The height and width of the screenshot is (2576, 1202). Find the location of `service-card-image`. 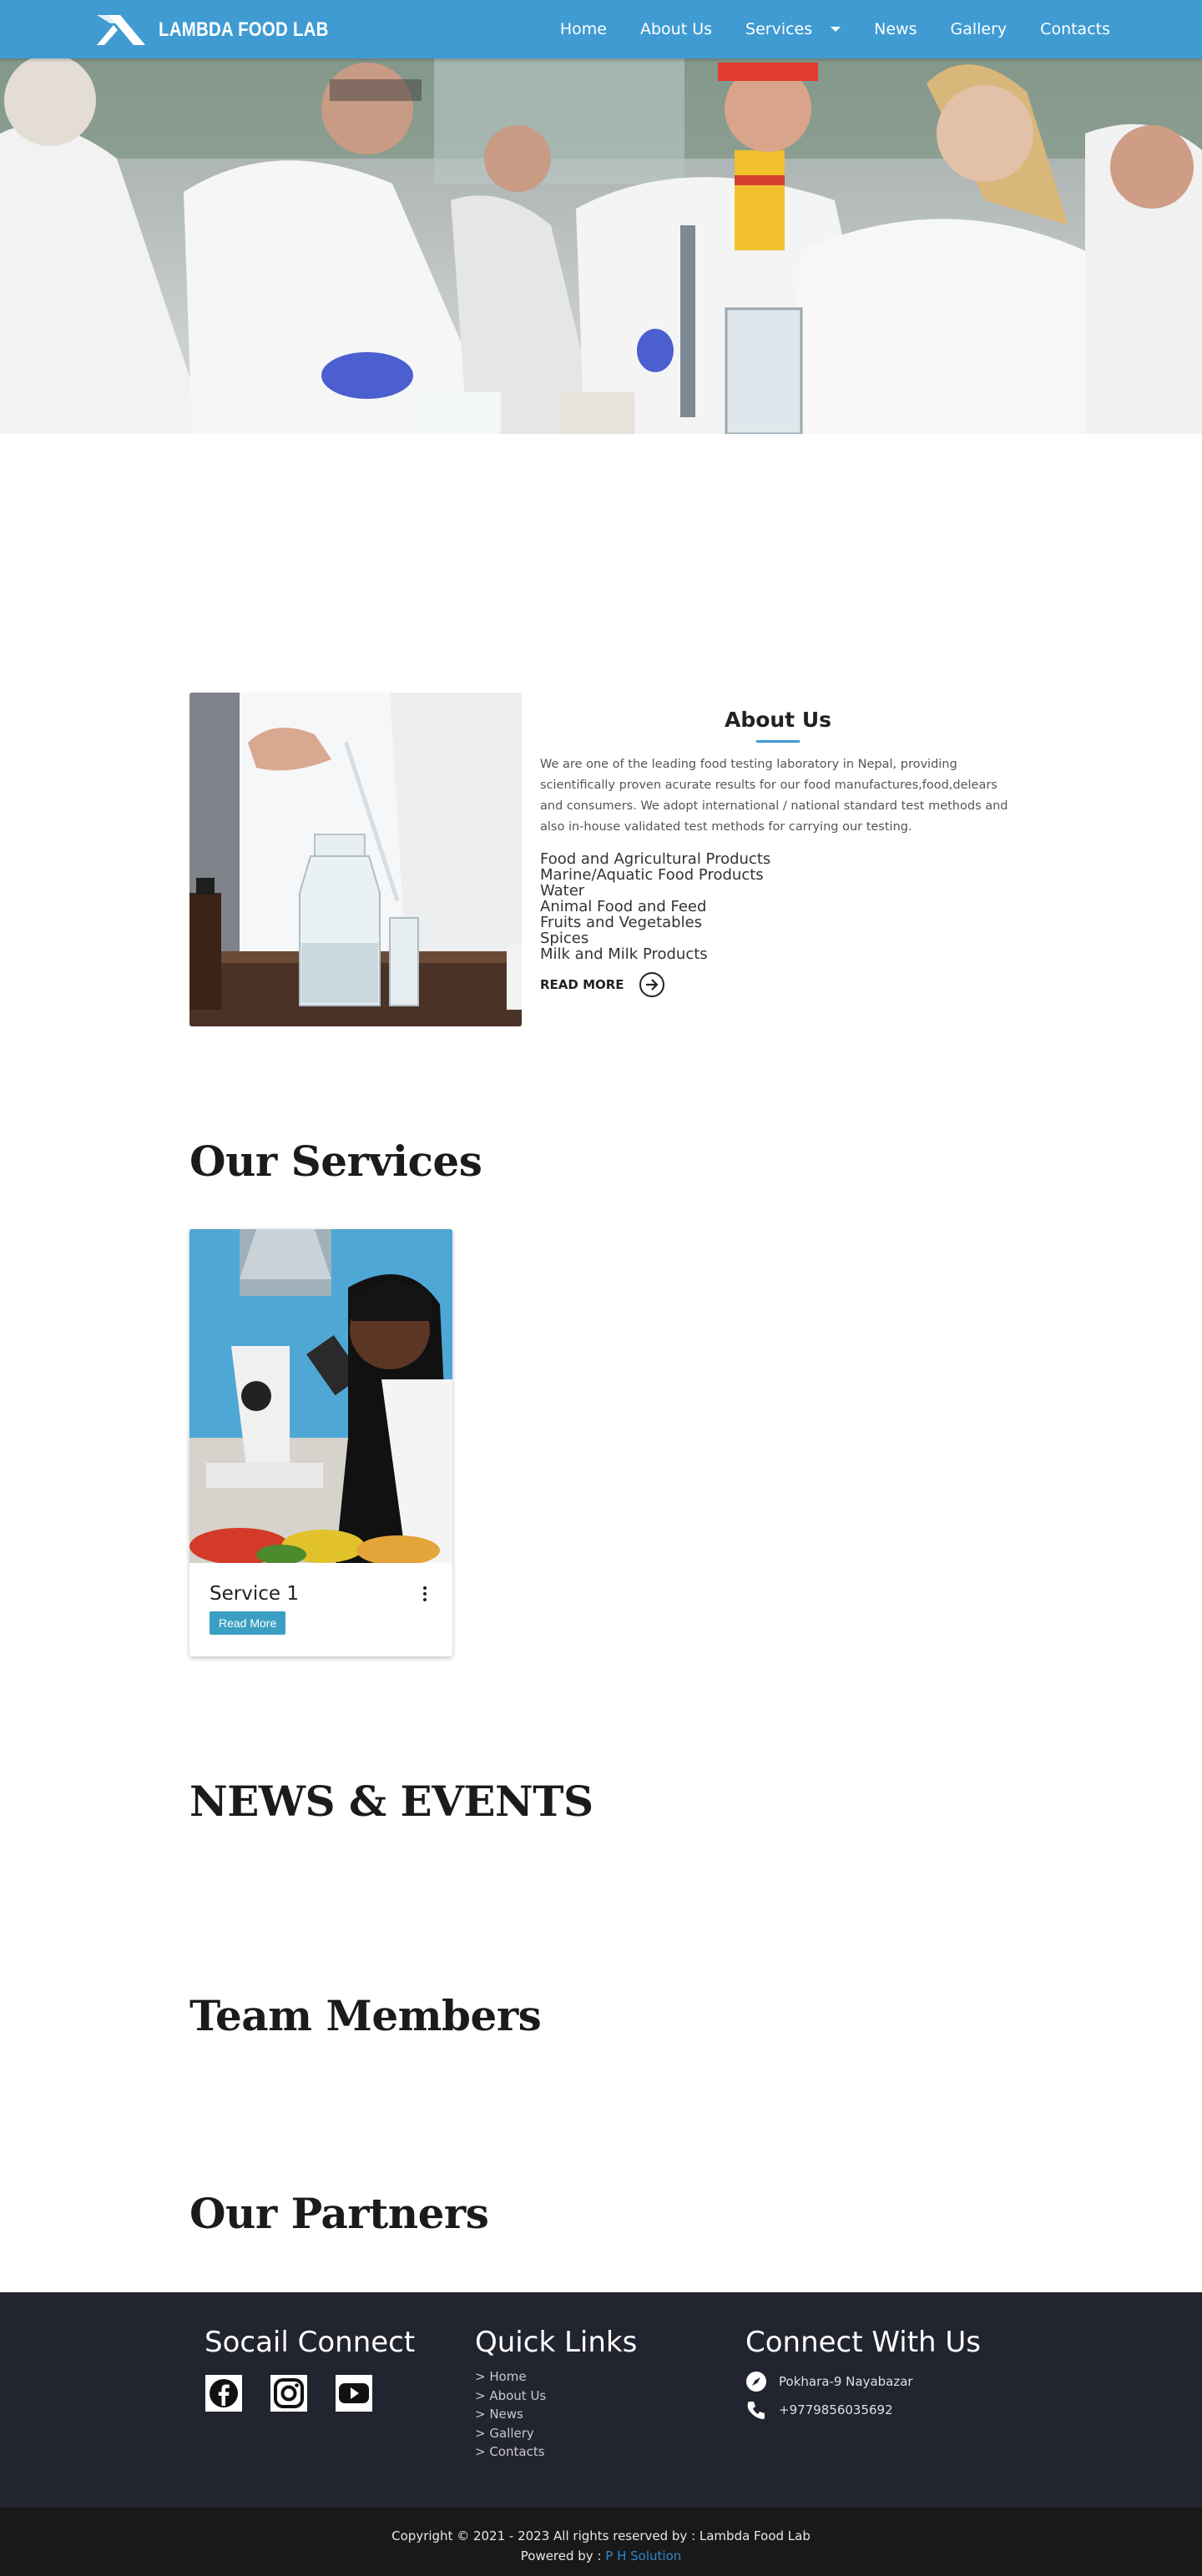

service-card-image is located at coordinates (321, 1396).